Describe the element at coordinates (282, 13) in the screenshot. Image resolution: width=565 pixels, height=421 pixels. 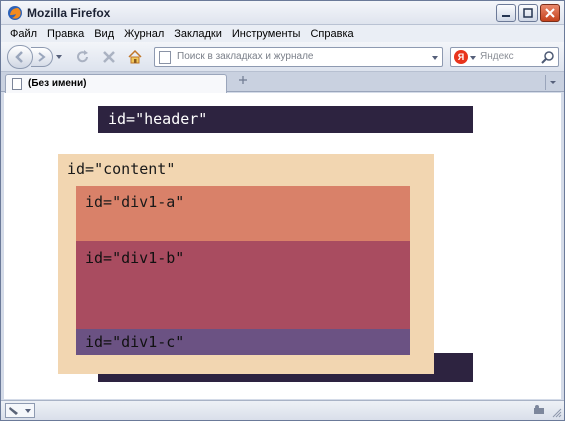
I see `title-bar: Mozilla Firefox` at that location.